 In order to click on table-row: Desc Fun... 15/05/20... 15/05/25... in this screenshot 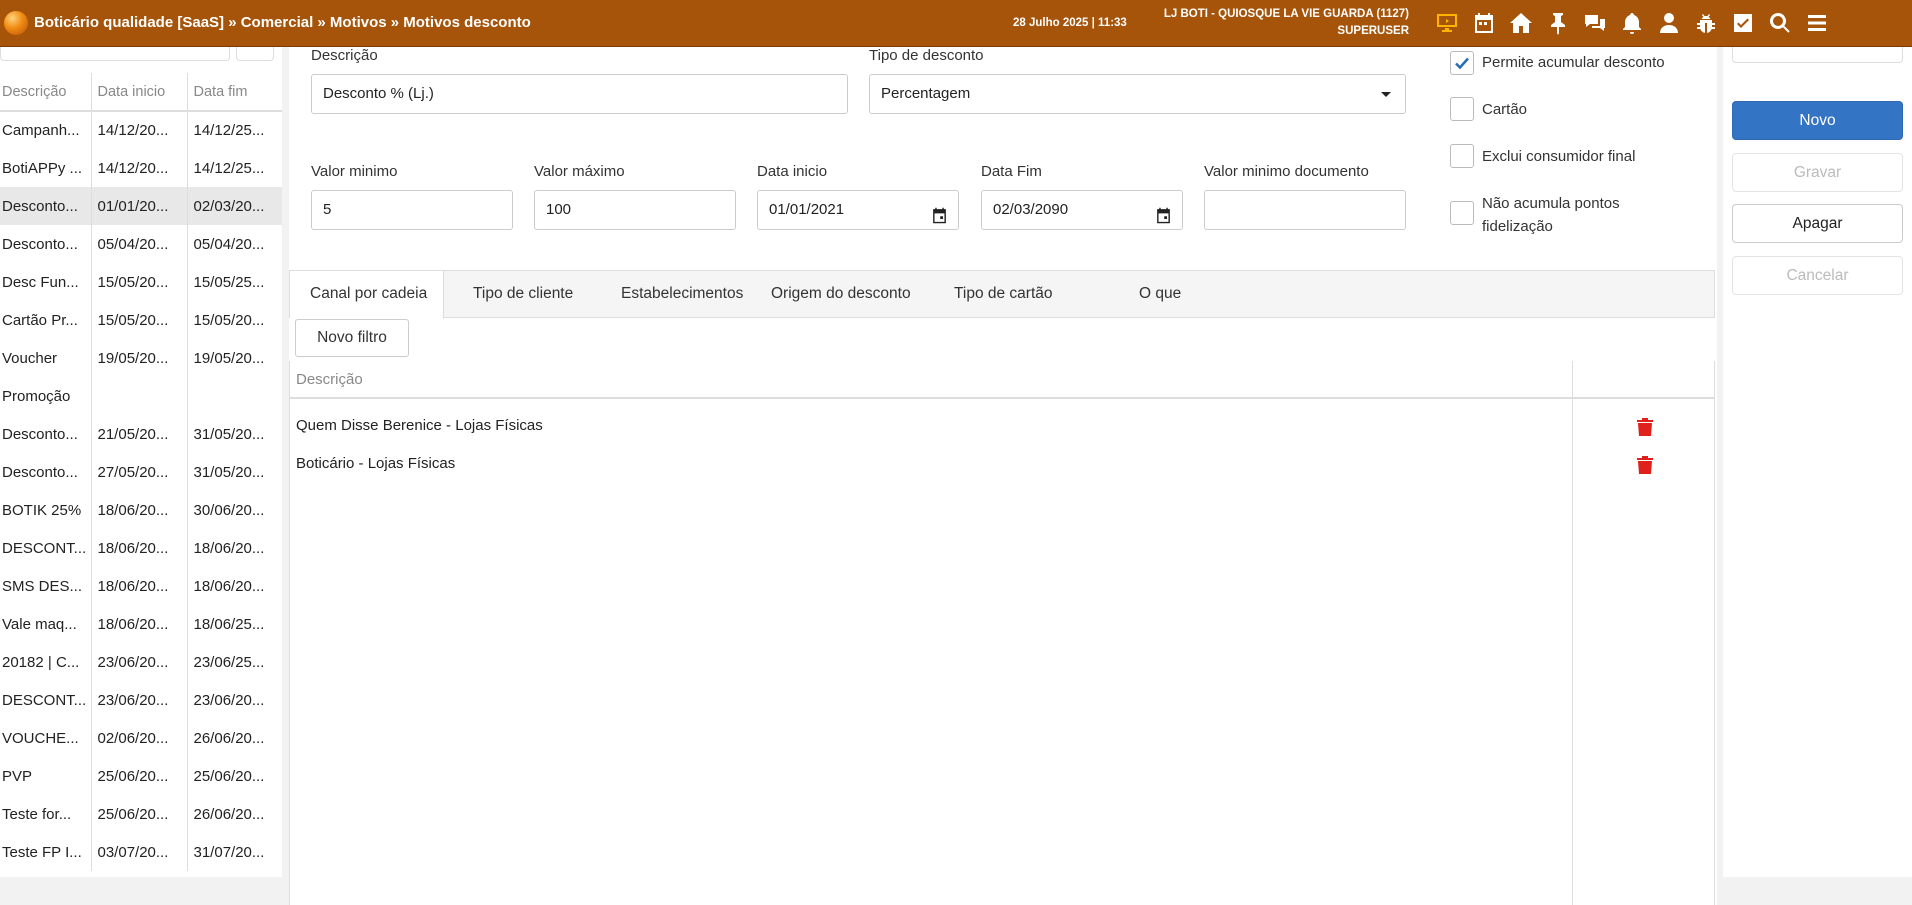, I will do `click(141, 282)`.